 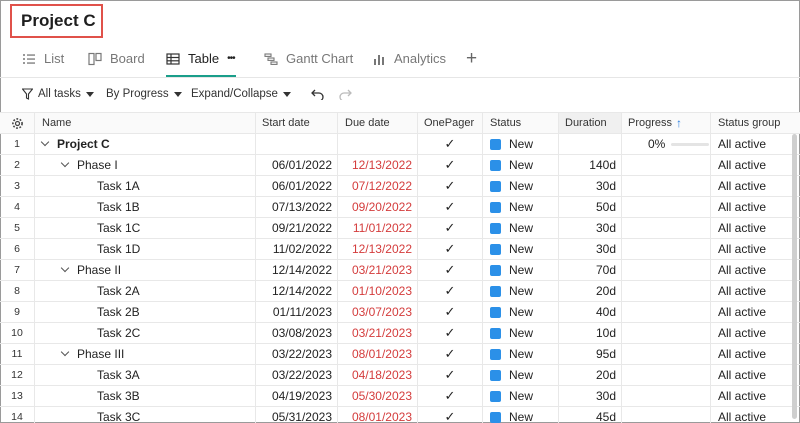 What do you see at coordinates (145, 354) in the screenshot?
I see `task-name-cell: Phase III` at bounding box center [145, 354].